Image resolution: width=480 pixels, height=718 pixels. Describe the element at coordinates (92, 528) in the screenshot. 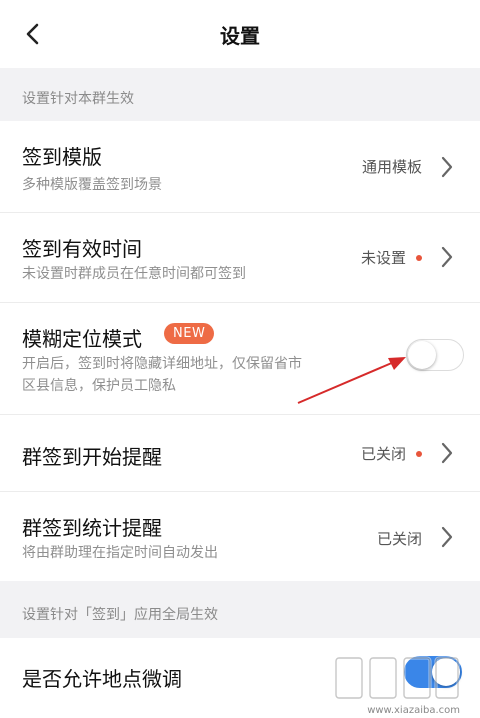

I see `row-title: 群签到统计提醒` at that location.